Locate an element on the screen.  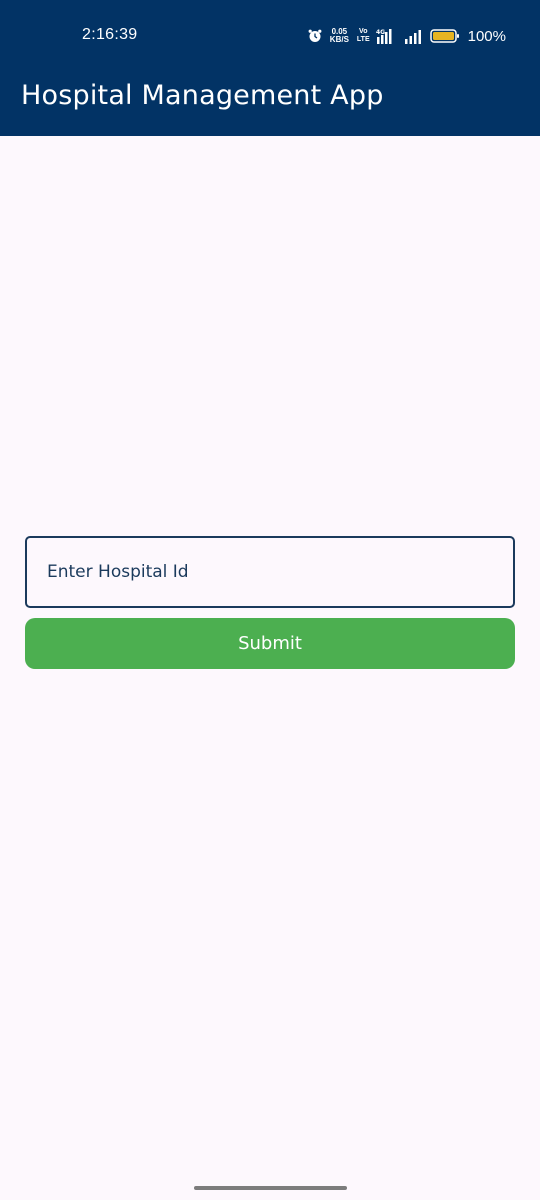
signal-4g-icon: 4G is located at coordinates (387, 36).